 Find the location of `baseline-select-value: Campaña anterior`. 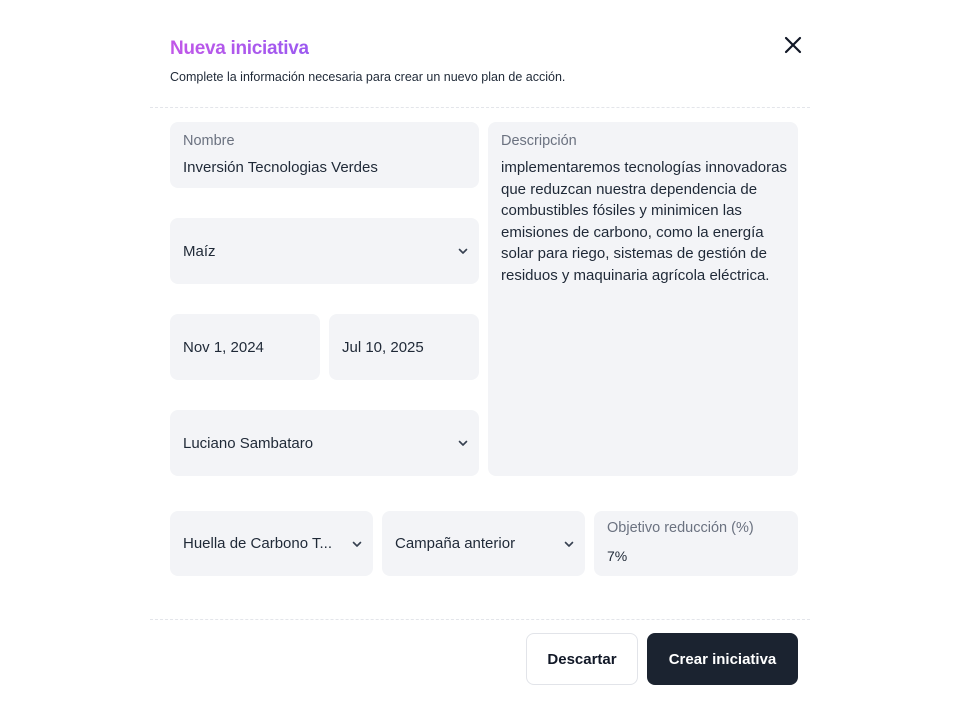

baseline-select-value: Campaña anterior is located at coordinates (455, 543).